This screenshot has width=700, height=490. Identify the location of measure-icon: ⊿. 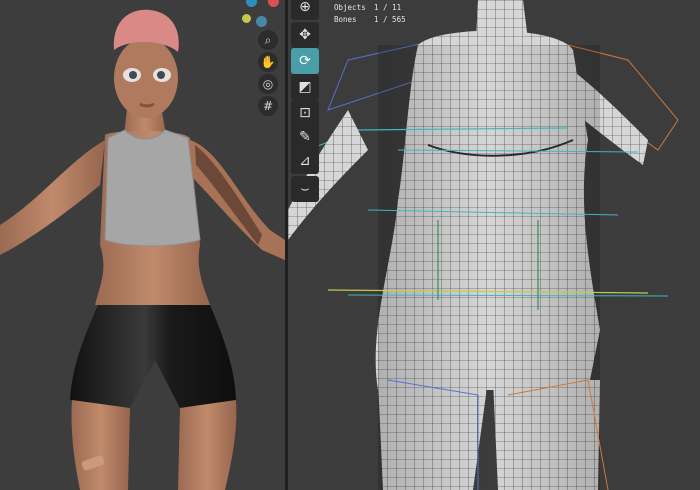
(305, 161).